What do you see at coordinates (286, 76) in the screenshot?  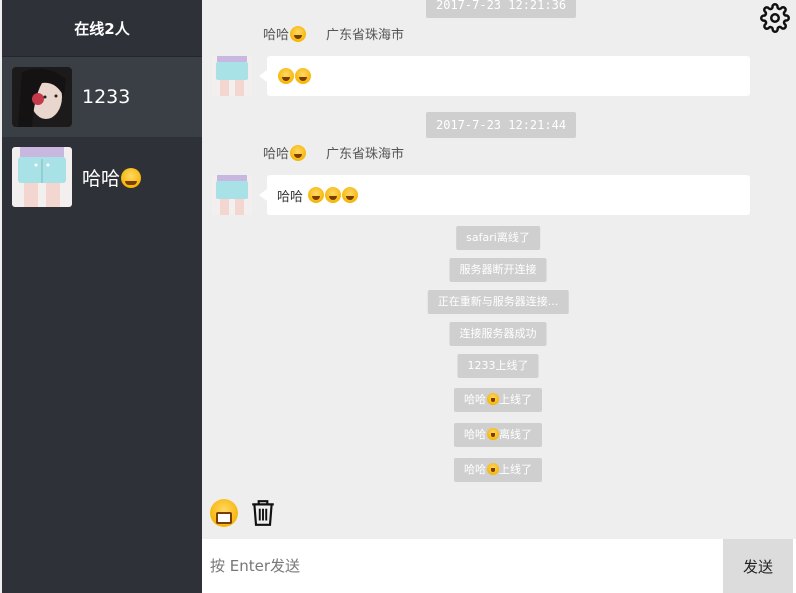 I see `sweat-smile-emoji-icon` at bounding box center [286, 76].